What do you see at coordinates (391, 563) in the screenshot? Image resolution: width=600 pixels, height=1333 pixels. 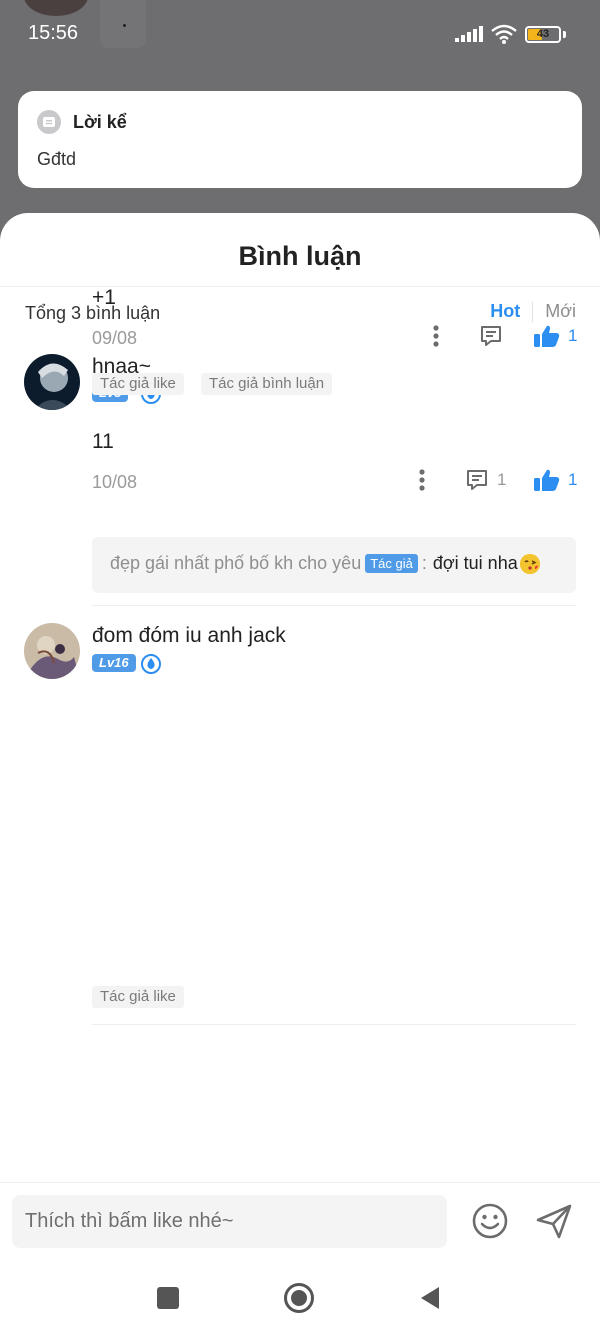 I see `author-tag: Tác giả` at bounding box center [391, 563].